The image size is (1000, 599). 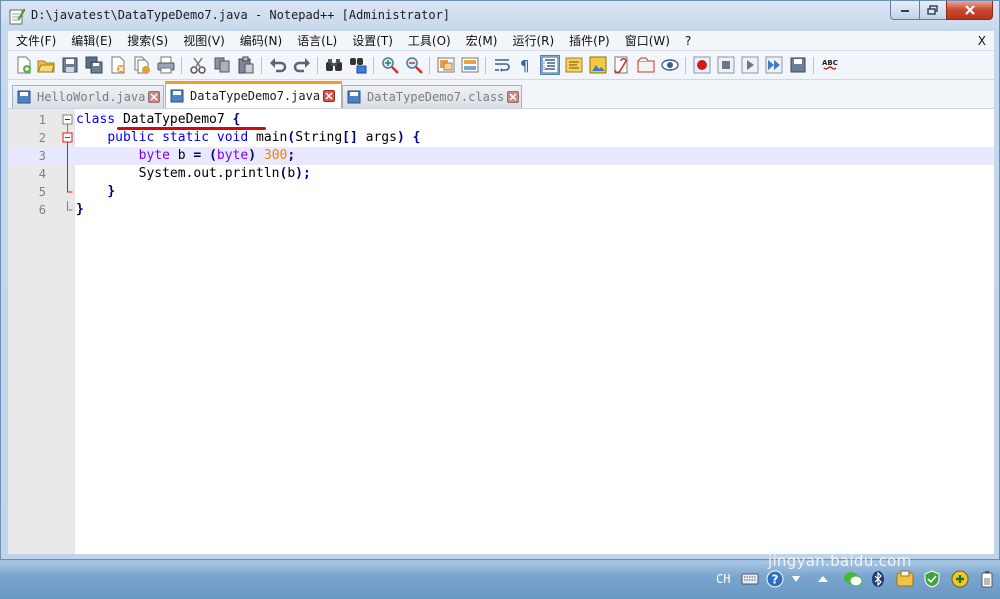 What do you see at coordinates (702, 65) in the screenshot?
I see `record-macro-icon` at bounding box center [702, 65].